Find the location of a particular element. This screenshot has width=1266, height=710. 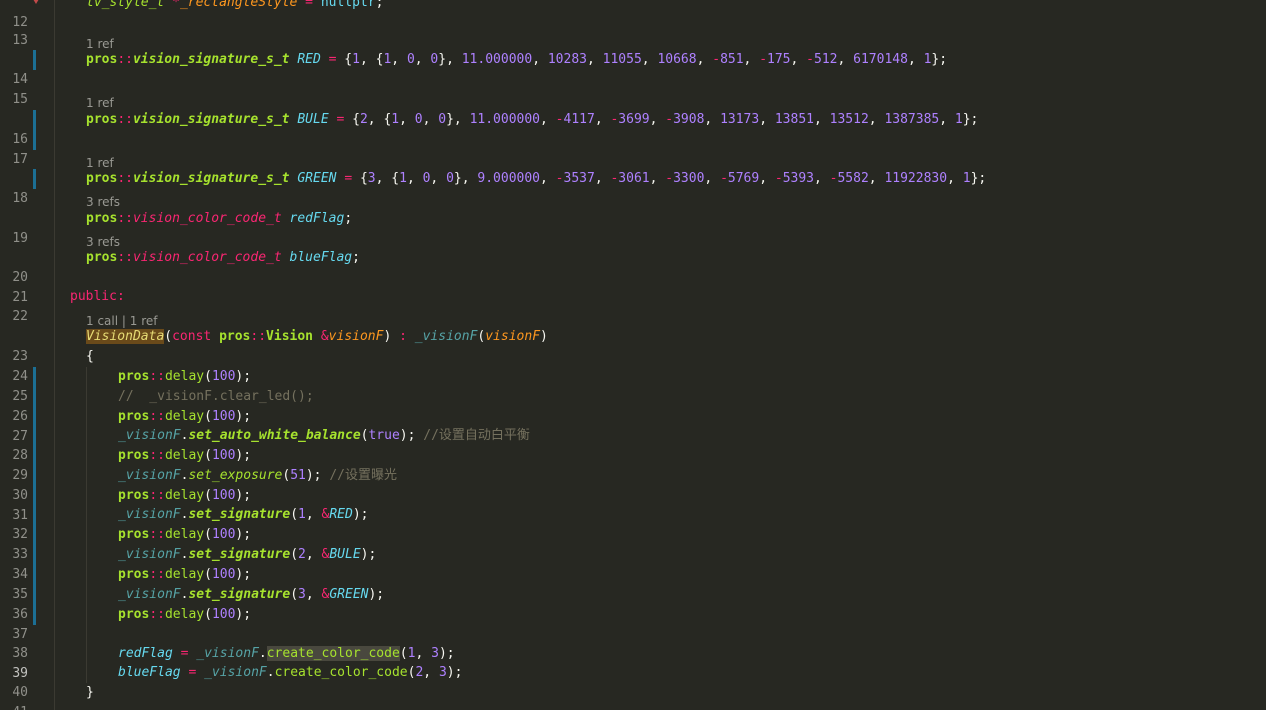

code-text: public: is located at coordinates (97, 296).